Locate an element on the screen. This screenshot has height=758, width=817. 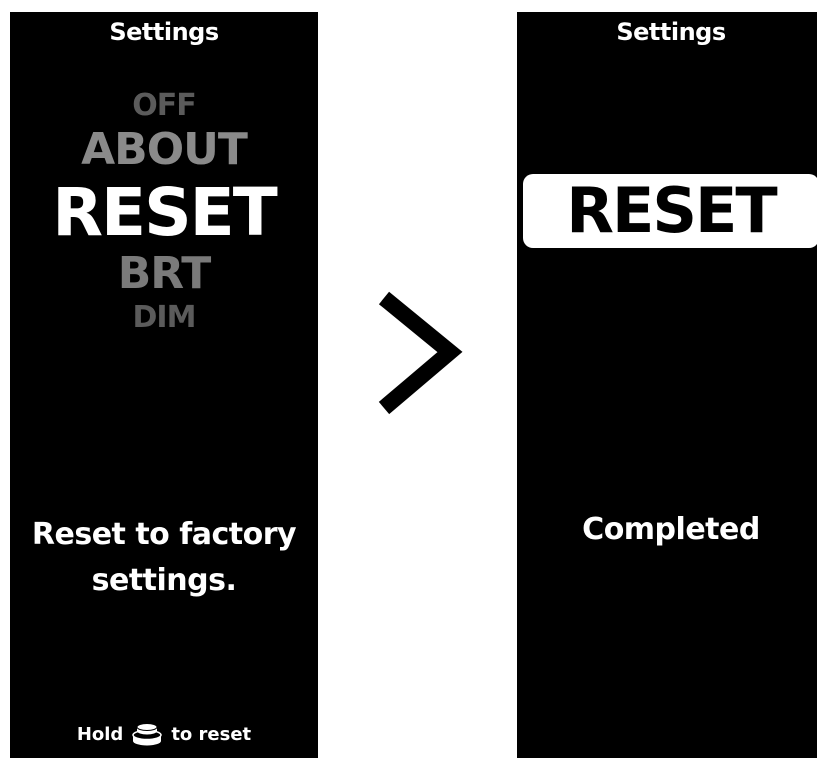
chevron-right-icon is located at coordinates (420, 355).